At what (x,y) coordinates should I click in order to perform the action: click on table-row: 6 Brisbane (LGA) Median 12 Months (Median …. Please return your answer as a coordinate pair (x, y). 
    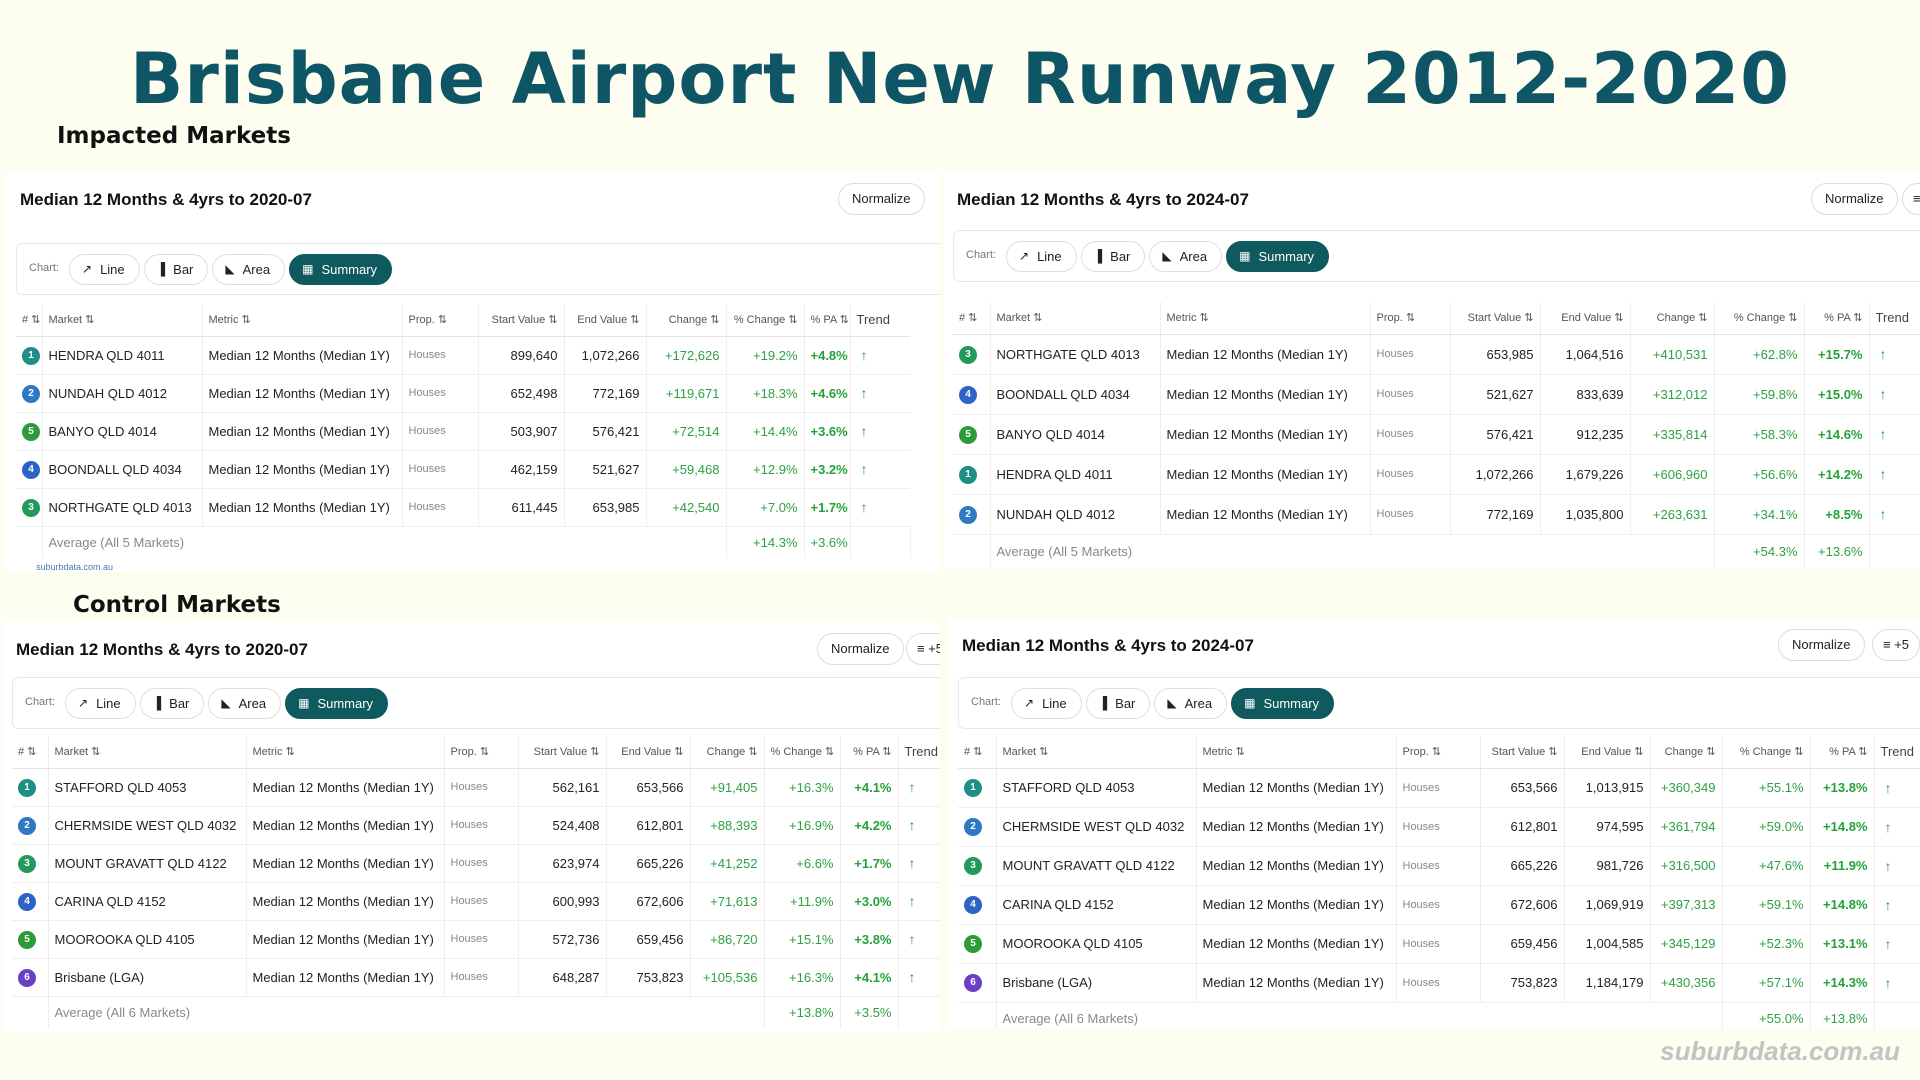
    Looking at the image, I should click on (1439, 983).